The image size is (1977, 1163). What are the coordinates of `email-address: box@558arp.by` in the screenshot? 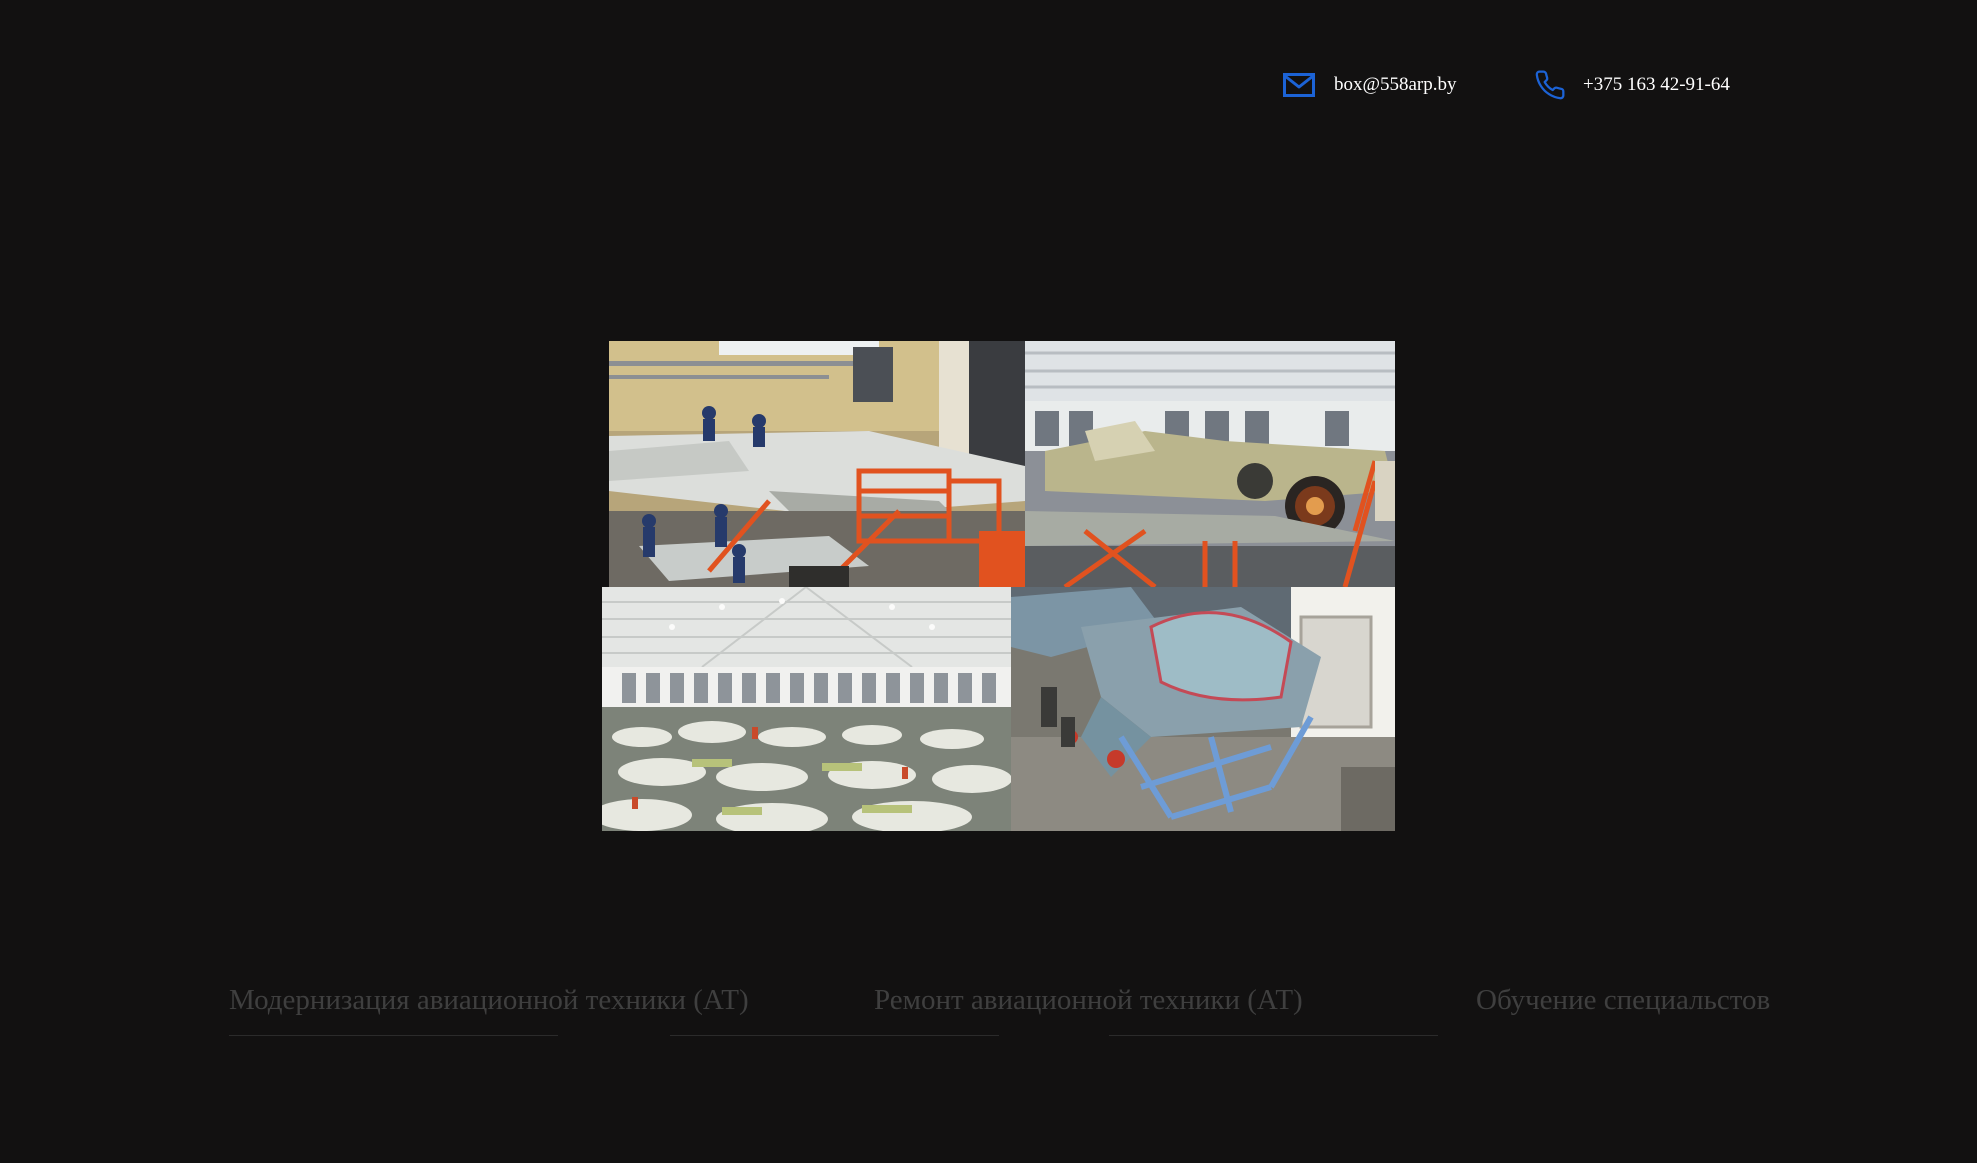 It's located at (1395, 84).